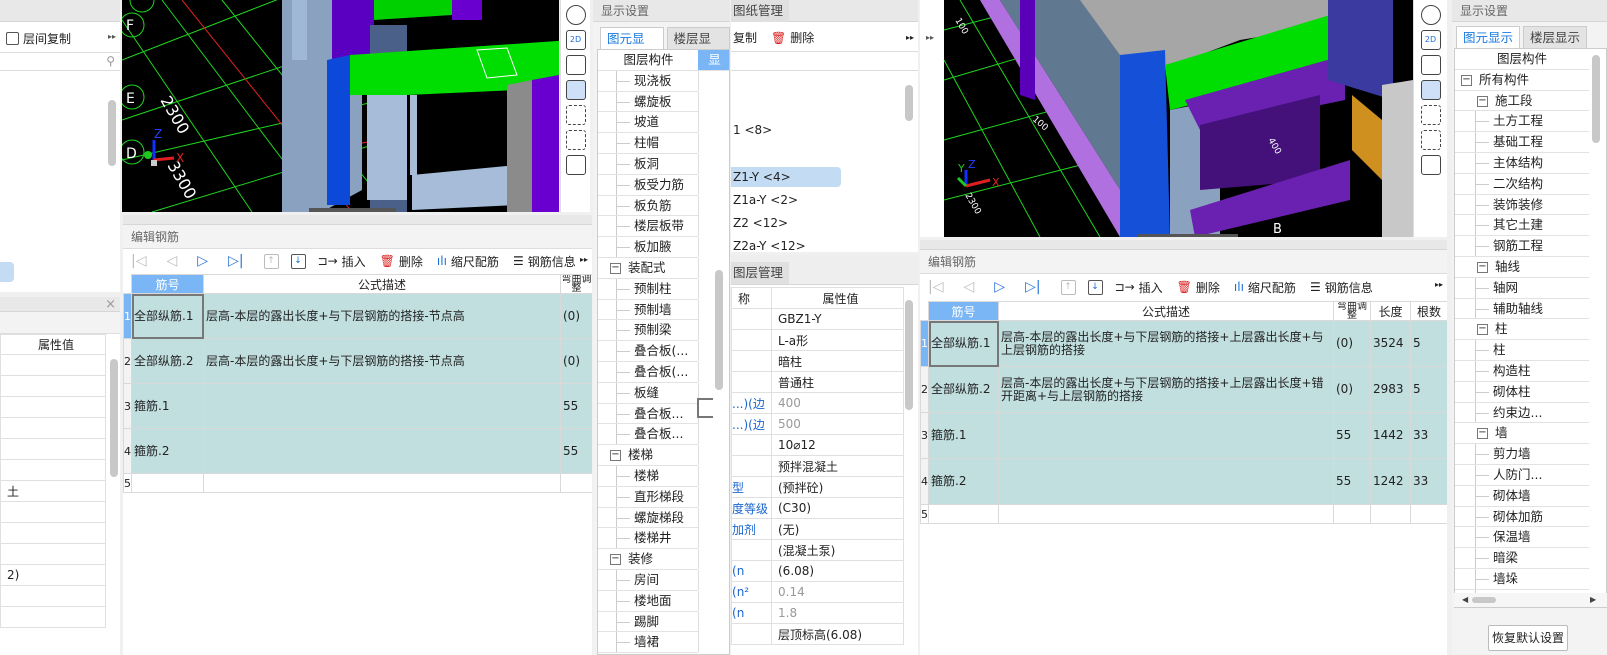 This screenshot has width=1607, height=655. I want to click on editor-more-icon: ▸▸, so click(584, 259).